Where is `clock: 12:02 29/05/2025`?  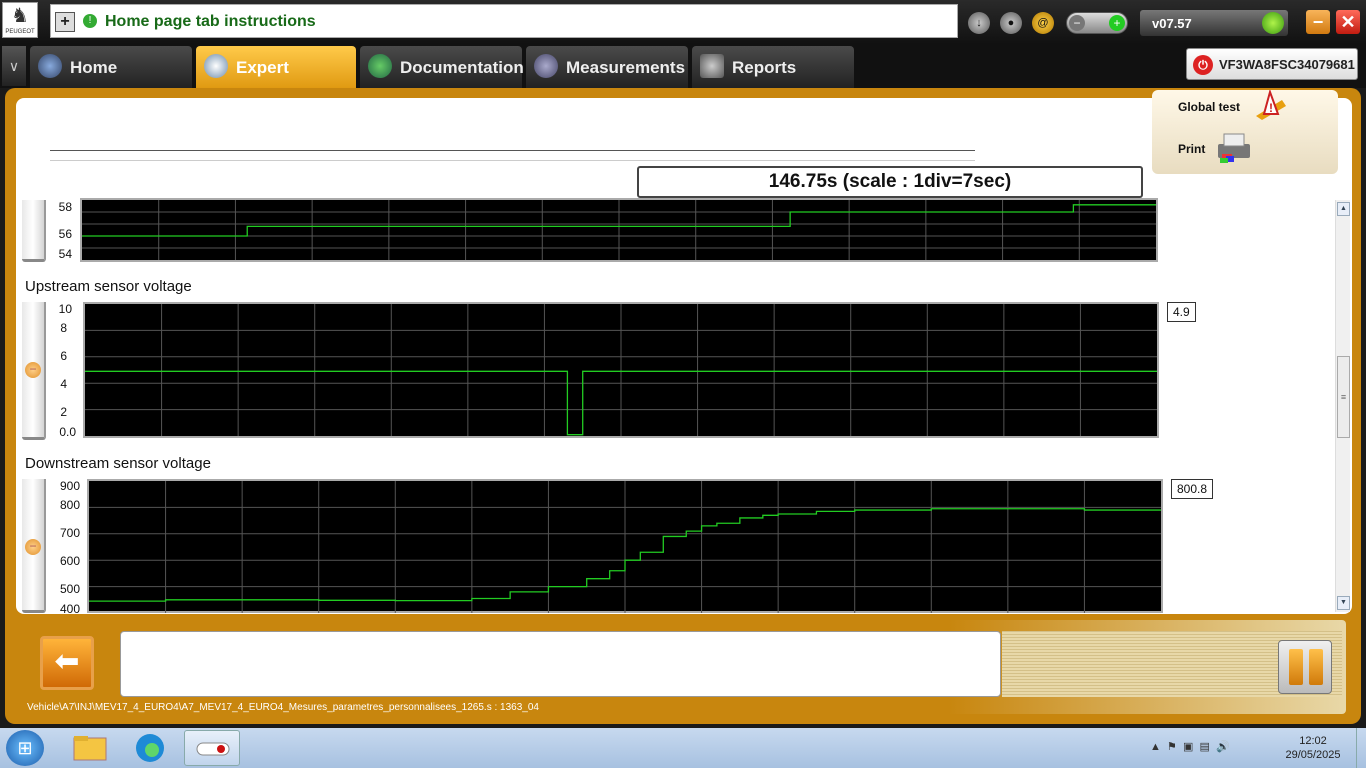
clock: 12:02 29/05/2025 is located at coordinates (1313, 748).